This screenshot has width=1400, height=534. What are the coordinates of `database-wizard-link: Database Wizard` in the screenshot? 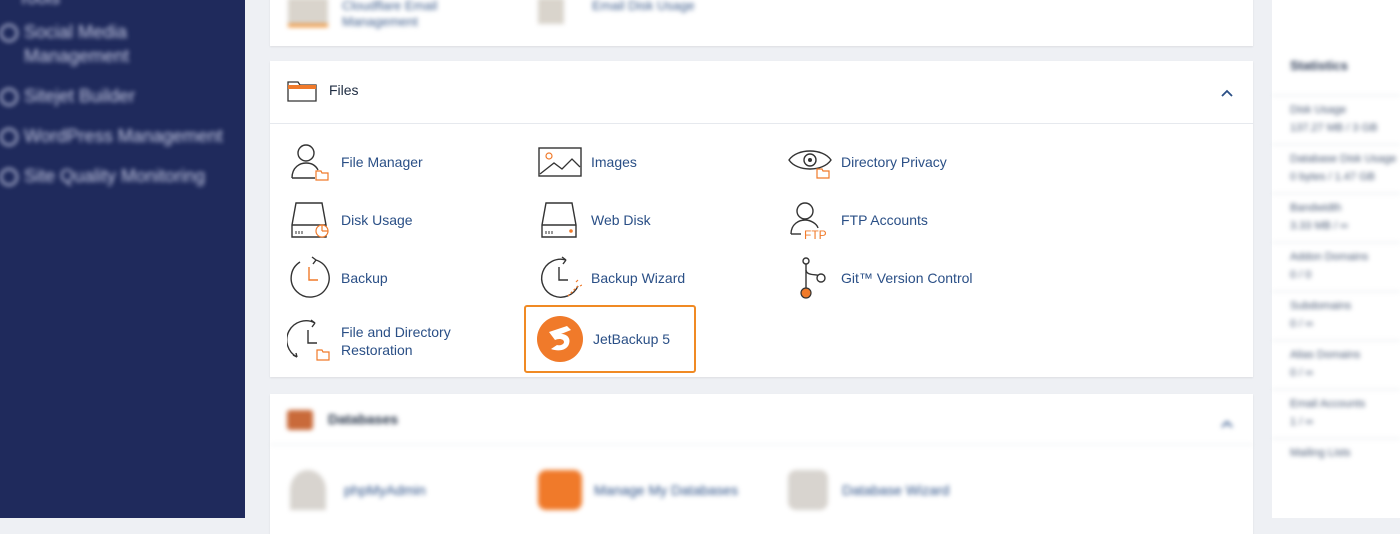 It's located at (868, 490).